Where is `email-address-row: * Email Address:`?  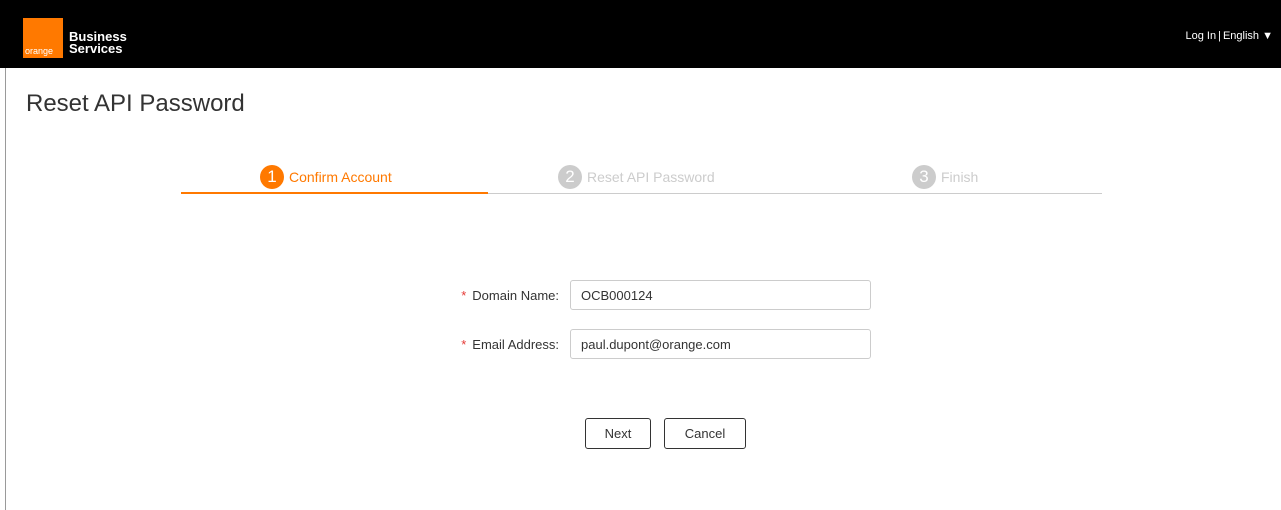 email-address-row: * Email Address: is located at coordinates (651, 344).